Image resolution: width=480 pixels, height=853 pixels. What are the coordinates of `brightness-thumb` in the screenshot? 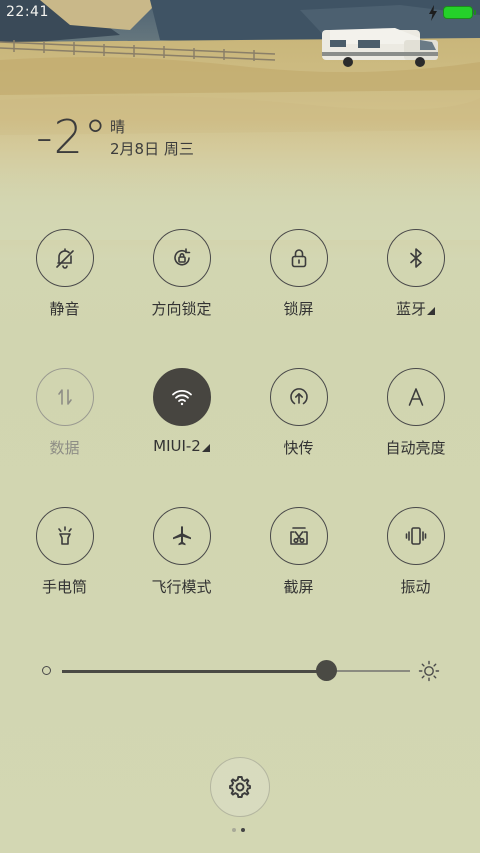 It's located at (326, 670).